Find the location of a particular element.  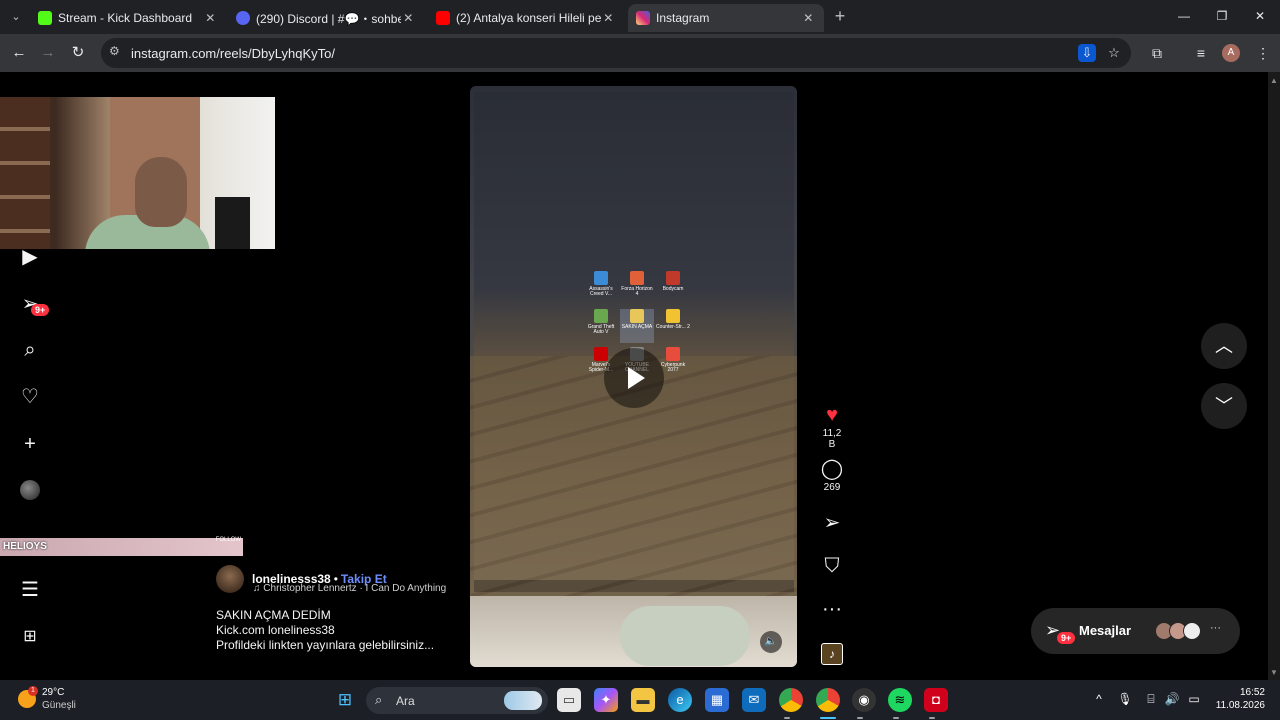

forward-button: → is located at coordinates (48, 53).